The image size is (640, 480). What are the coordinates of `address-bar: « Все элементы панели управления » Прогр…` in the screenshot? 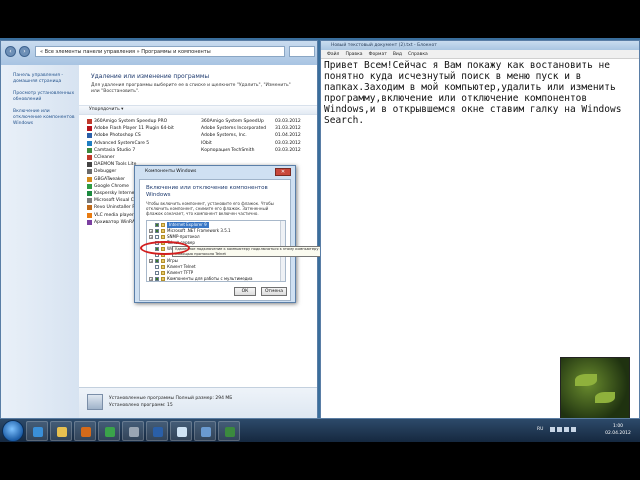 It's located at (160, 51).